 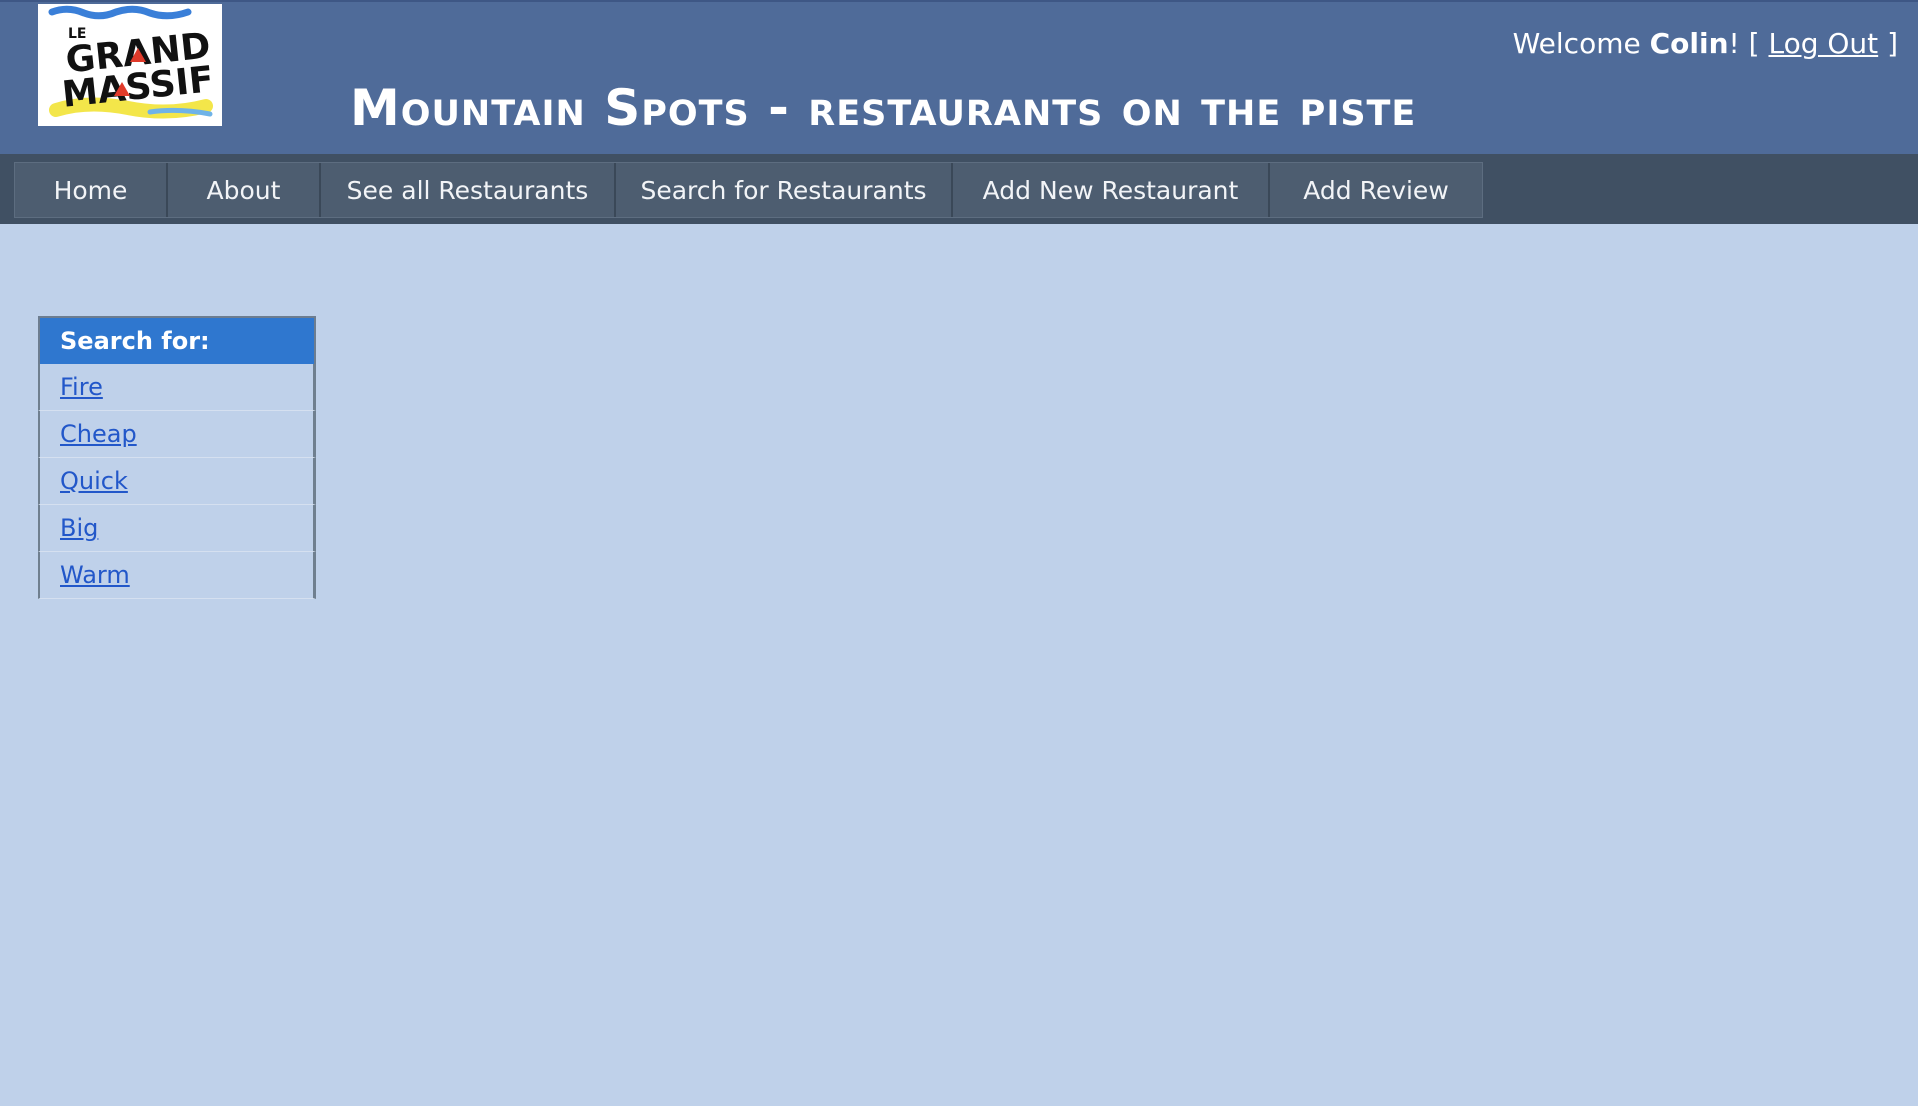 What do you see at coordinates (98, 434) in the screenshot?
I see `search-link-cheap: Cheap` at bounding box center [98, 434].